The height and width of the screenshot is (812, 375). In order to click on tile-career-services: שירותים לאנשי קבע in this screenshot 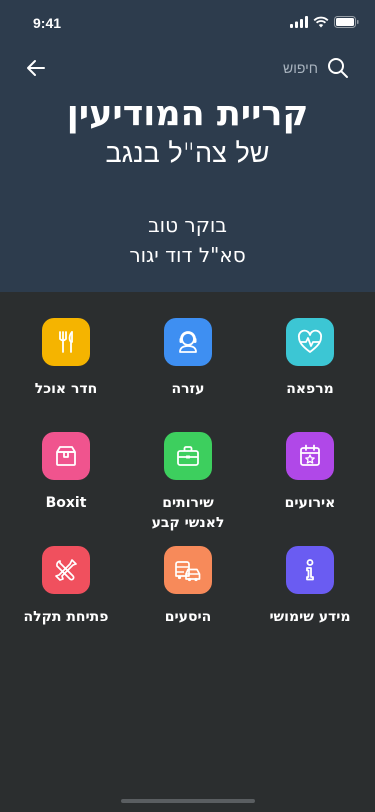, I will do `click(188, 482)`.